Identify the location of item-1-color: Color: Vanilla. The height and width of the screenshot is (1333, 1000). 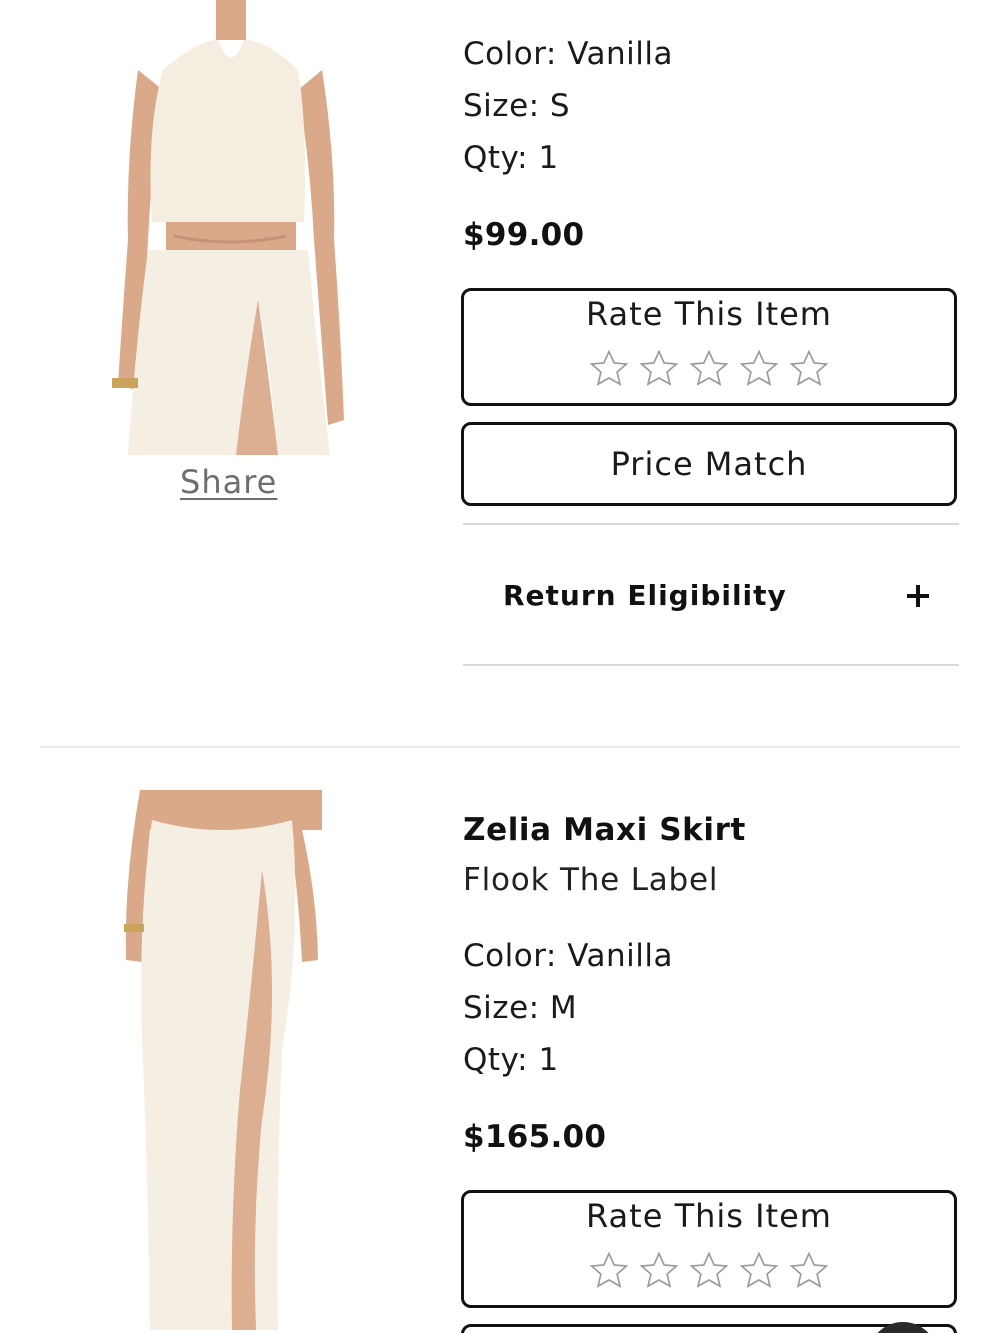
(568, 54).